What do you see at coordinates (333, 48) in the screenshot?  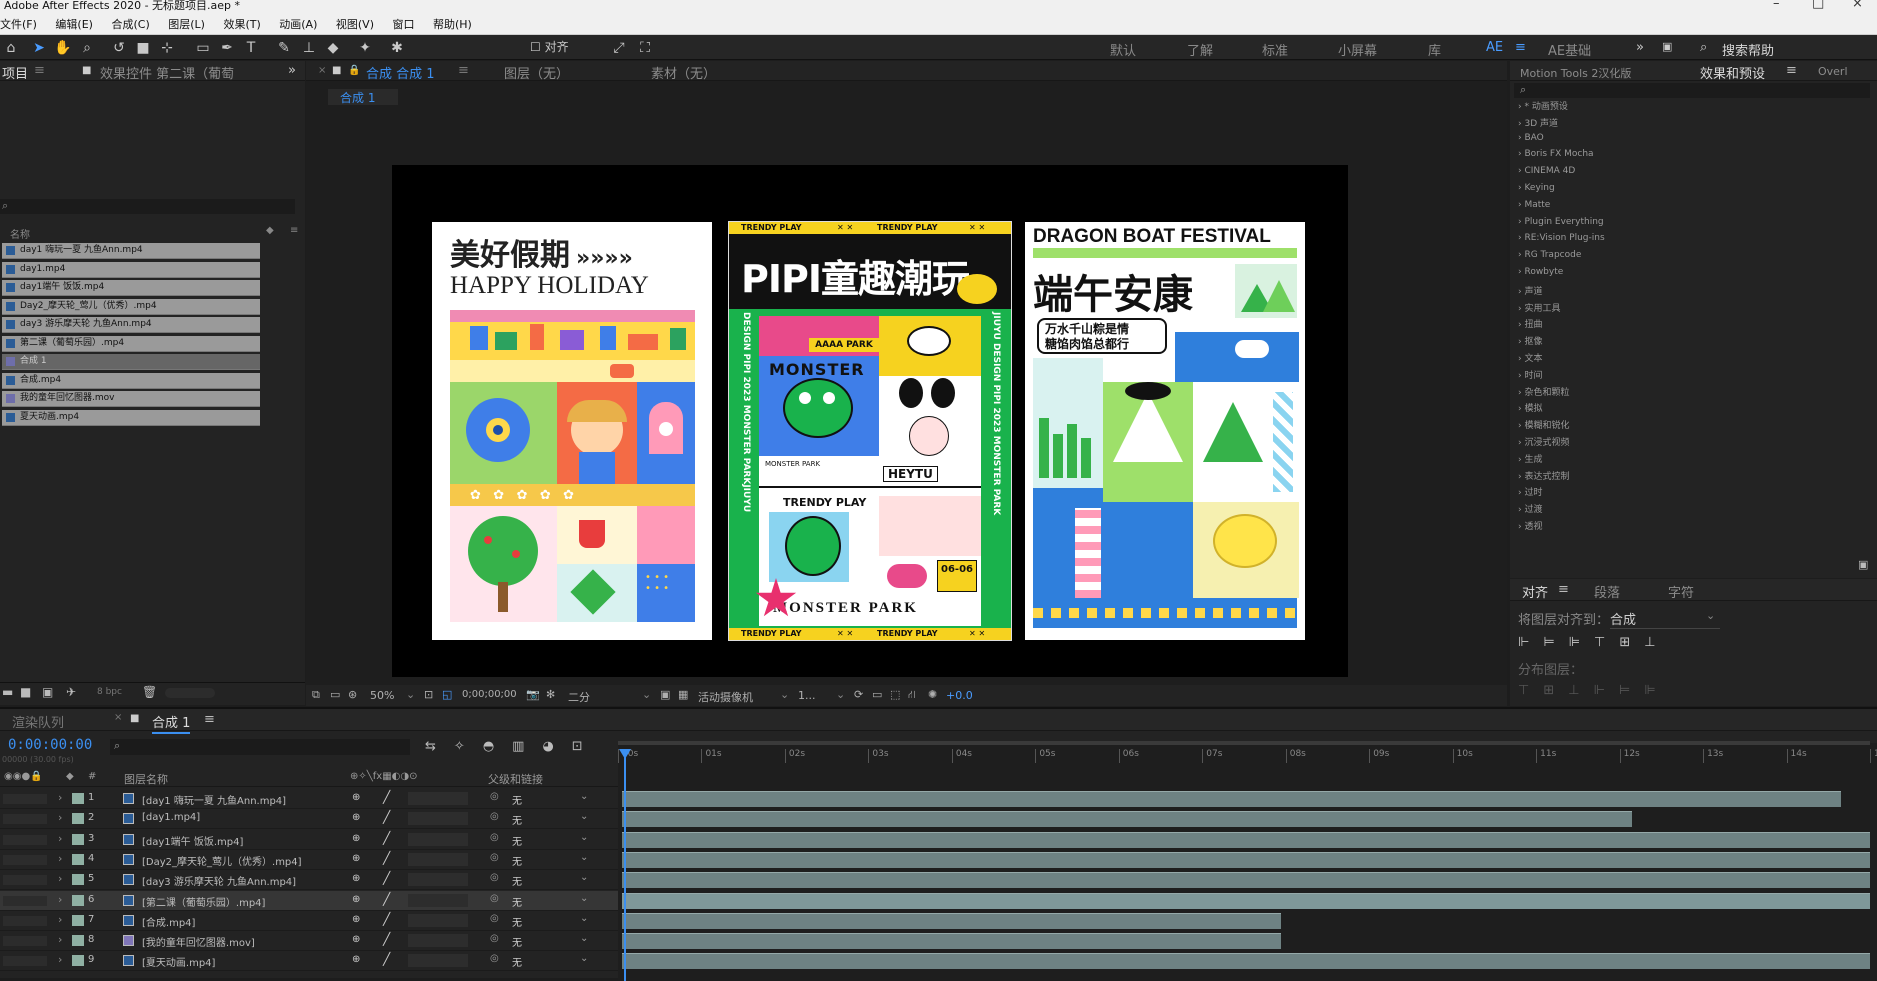 I see `eraser-tool-icon: ◆` at bounding box center [333, 48].